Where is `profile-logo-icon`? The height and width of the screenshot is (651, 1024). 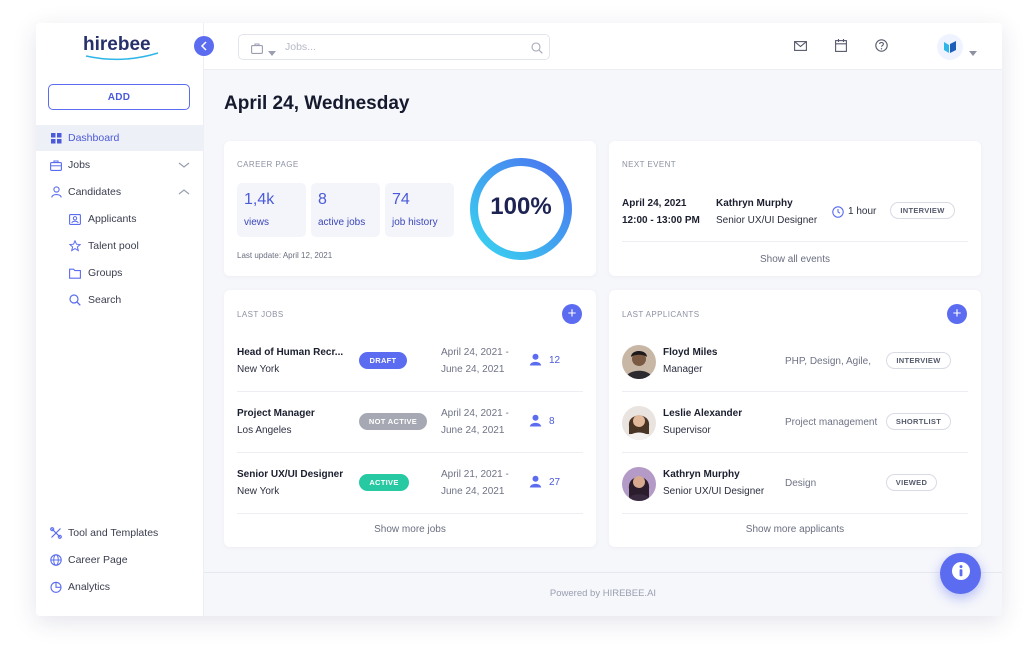 profile-logo-icon is located at coordinates (950, 47).